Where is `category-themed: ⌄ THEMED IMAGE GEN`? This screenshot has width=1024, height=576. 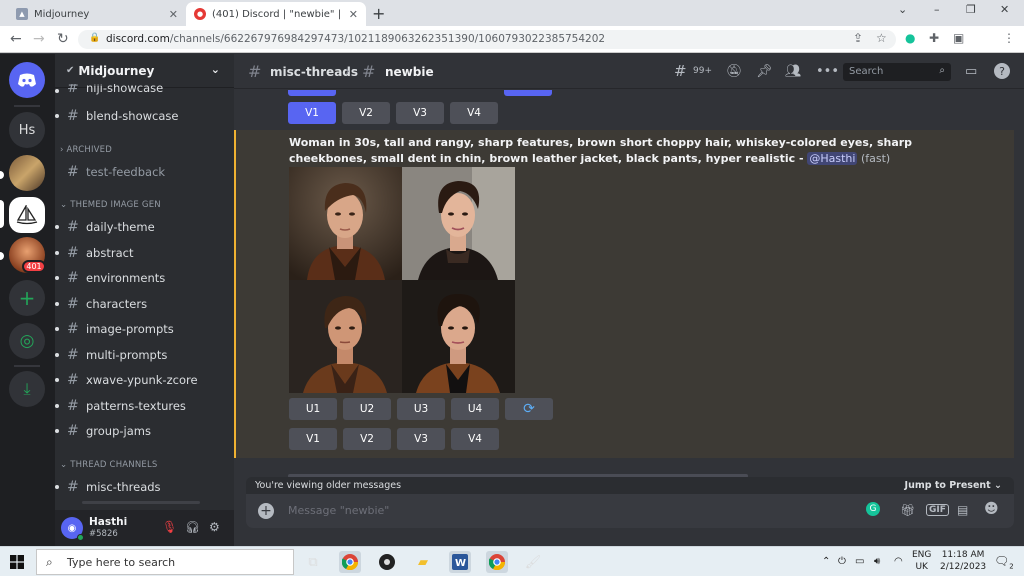
category-themed: ⌄ THEMED IMAGE GEN is located at coordinates (110, 205).